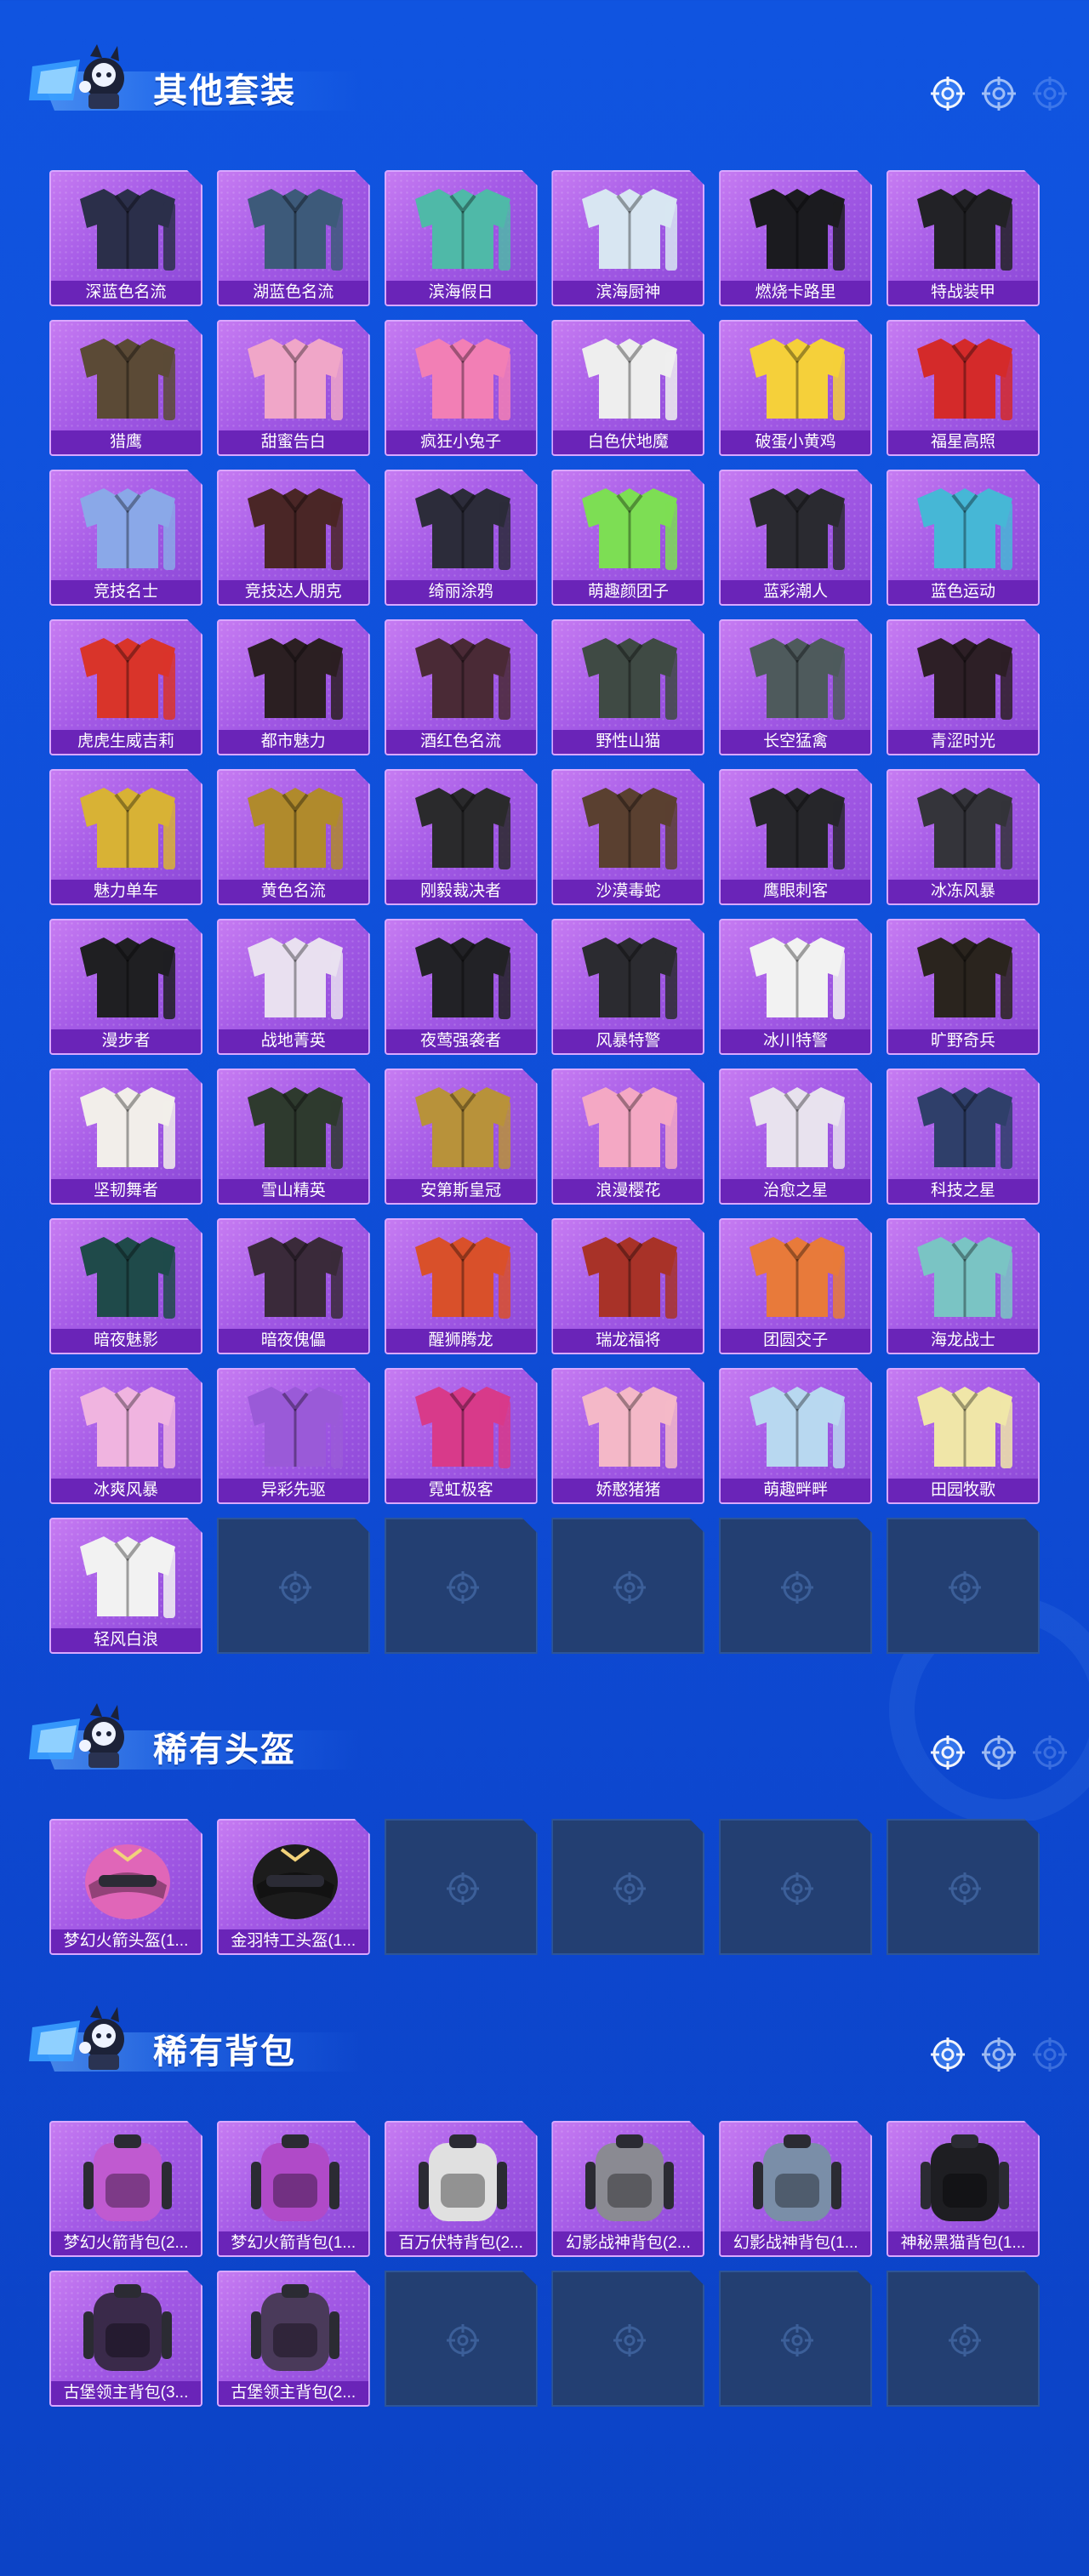  What do you see at coordinates (293, 388) in the screenshot?
I see `item-card: 甜蜜告白` at bounding box center [293, 388].